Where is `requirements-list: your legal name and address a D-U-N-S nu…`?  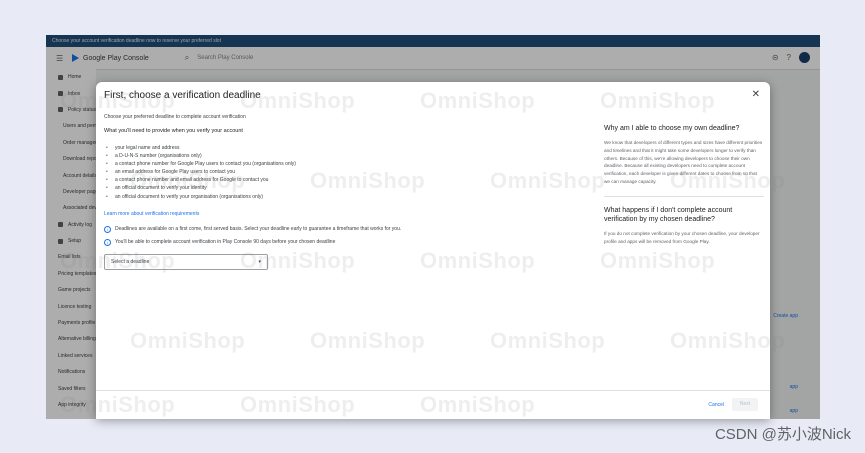 requirements-list: your legal name and address a D-U-N-S nu… is located at coordinates (294, 172).